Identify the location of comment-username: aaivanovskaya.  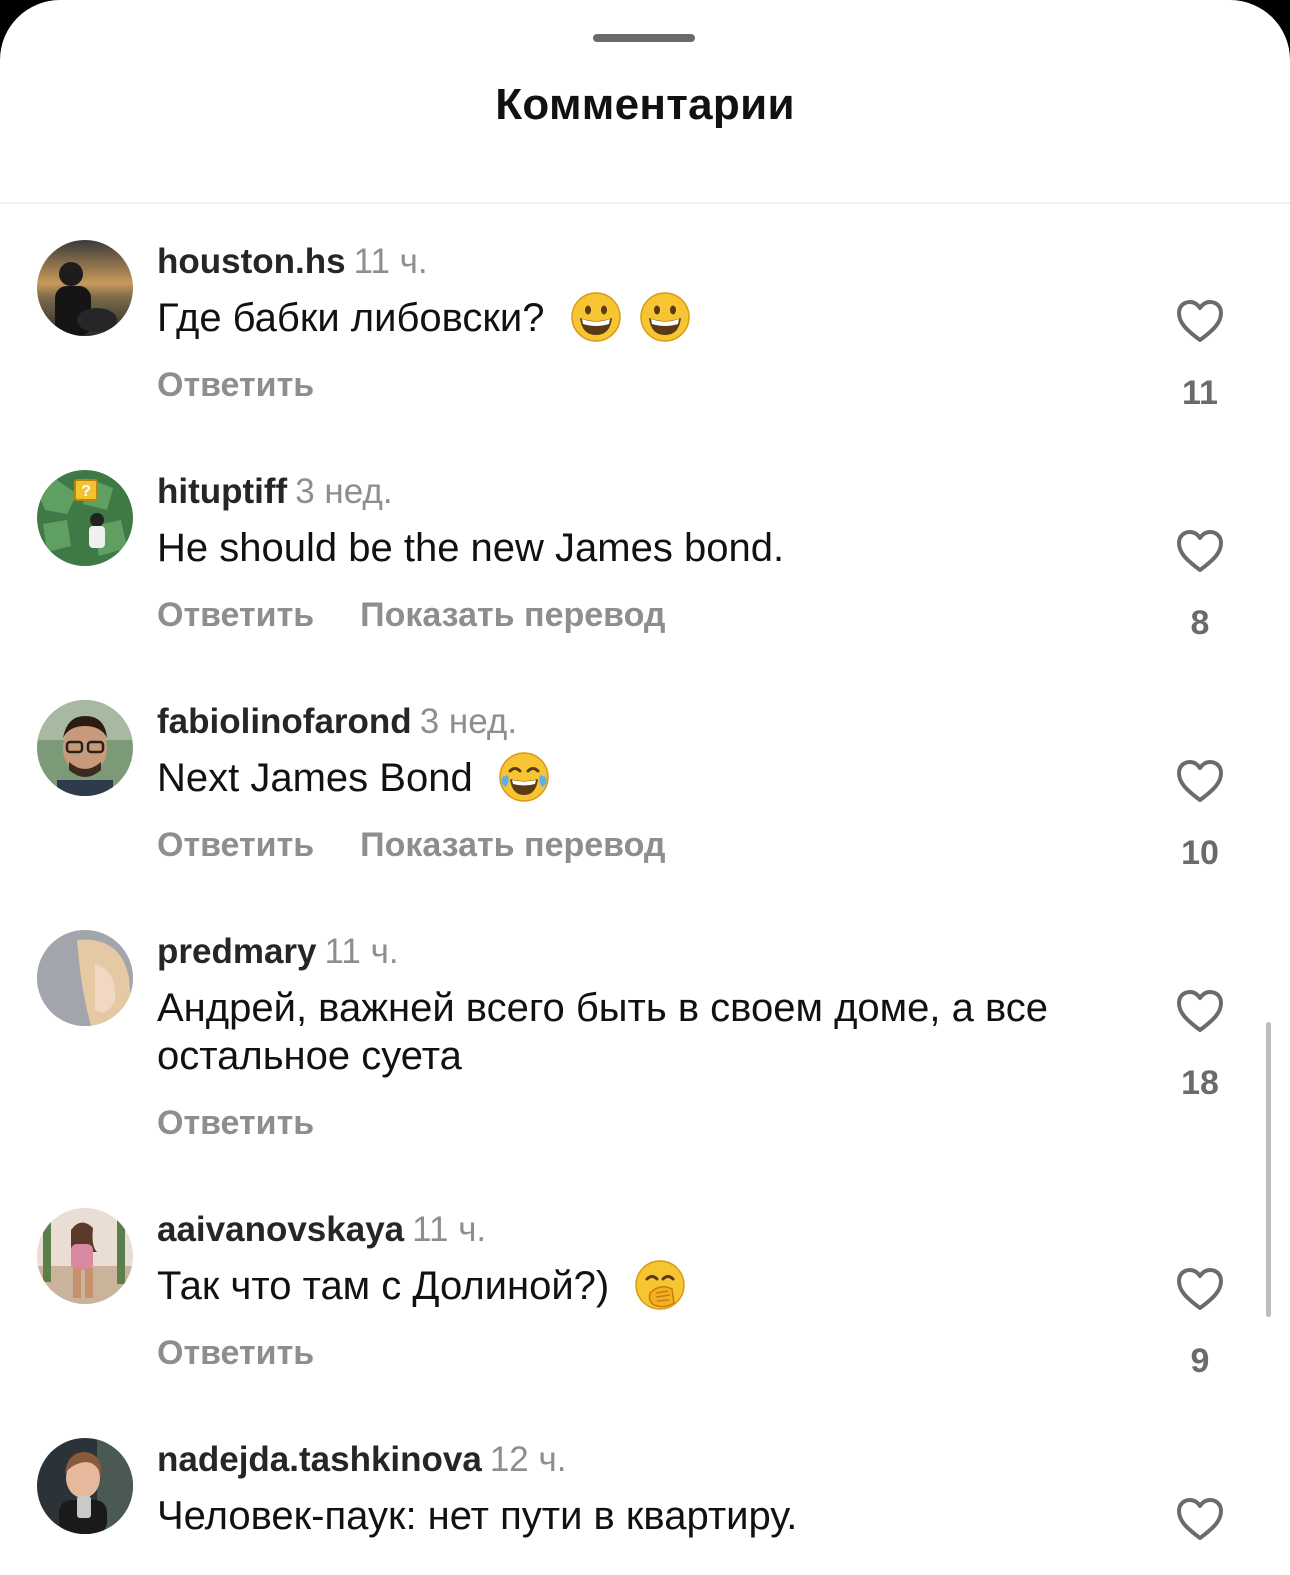
(280, 1229).